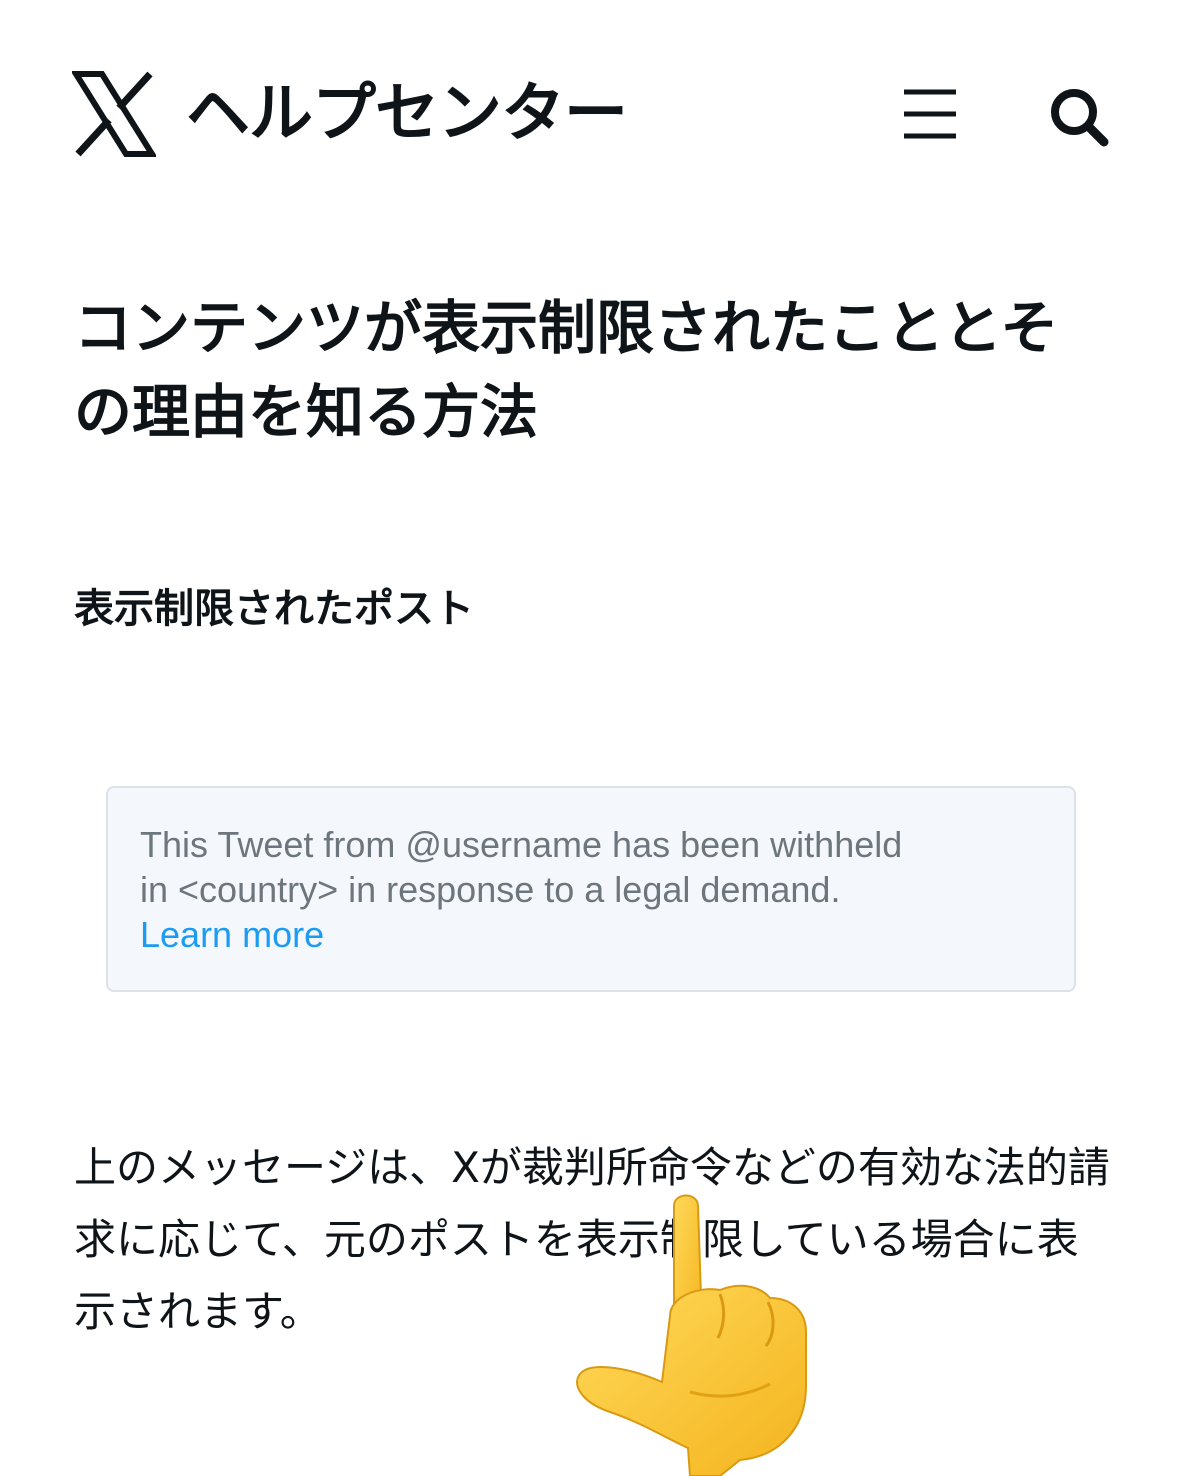 The height and width of the screenshot is (1476, 1178). What do you see at coordinates (274, 609) in the screenshot?
I see `section-heading: 表示制限されたポスト` at bounding box center [274, 609].